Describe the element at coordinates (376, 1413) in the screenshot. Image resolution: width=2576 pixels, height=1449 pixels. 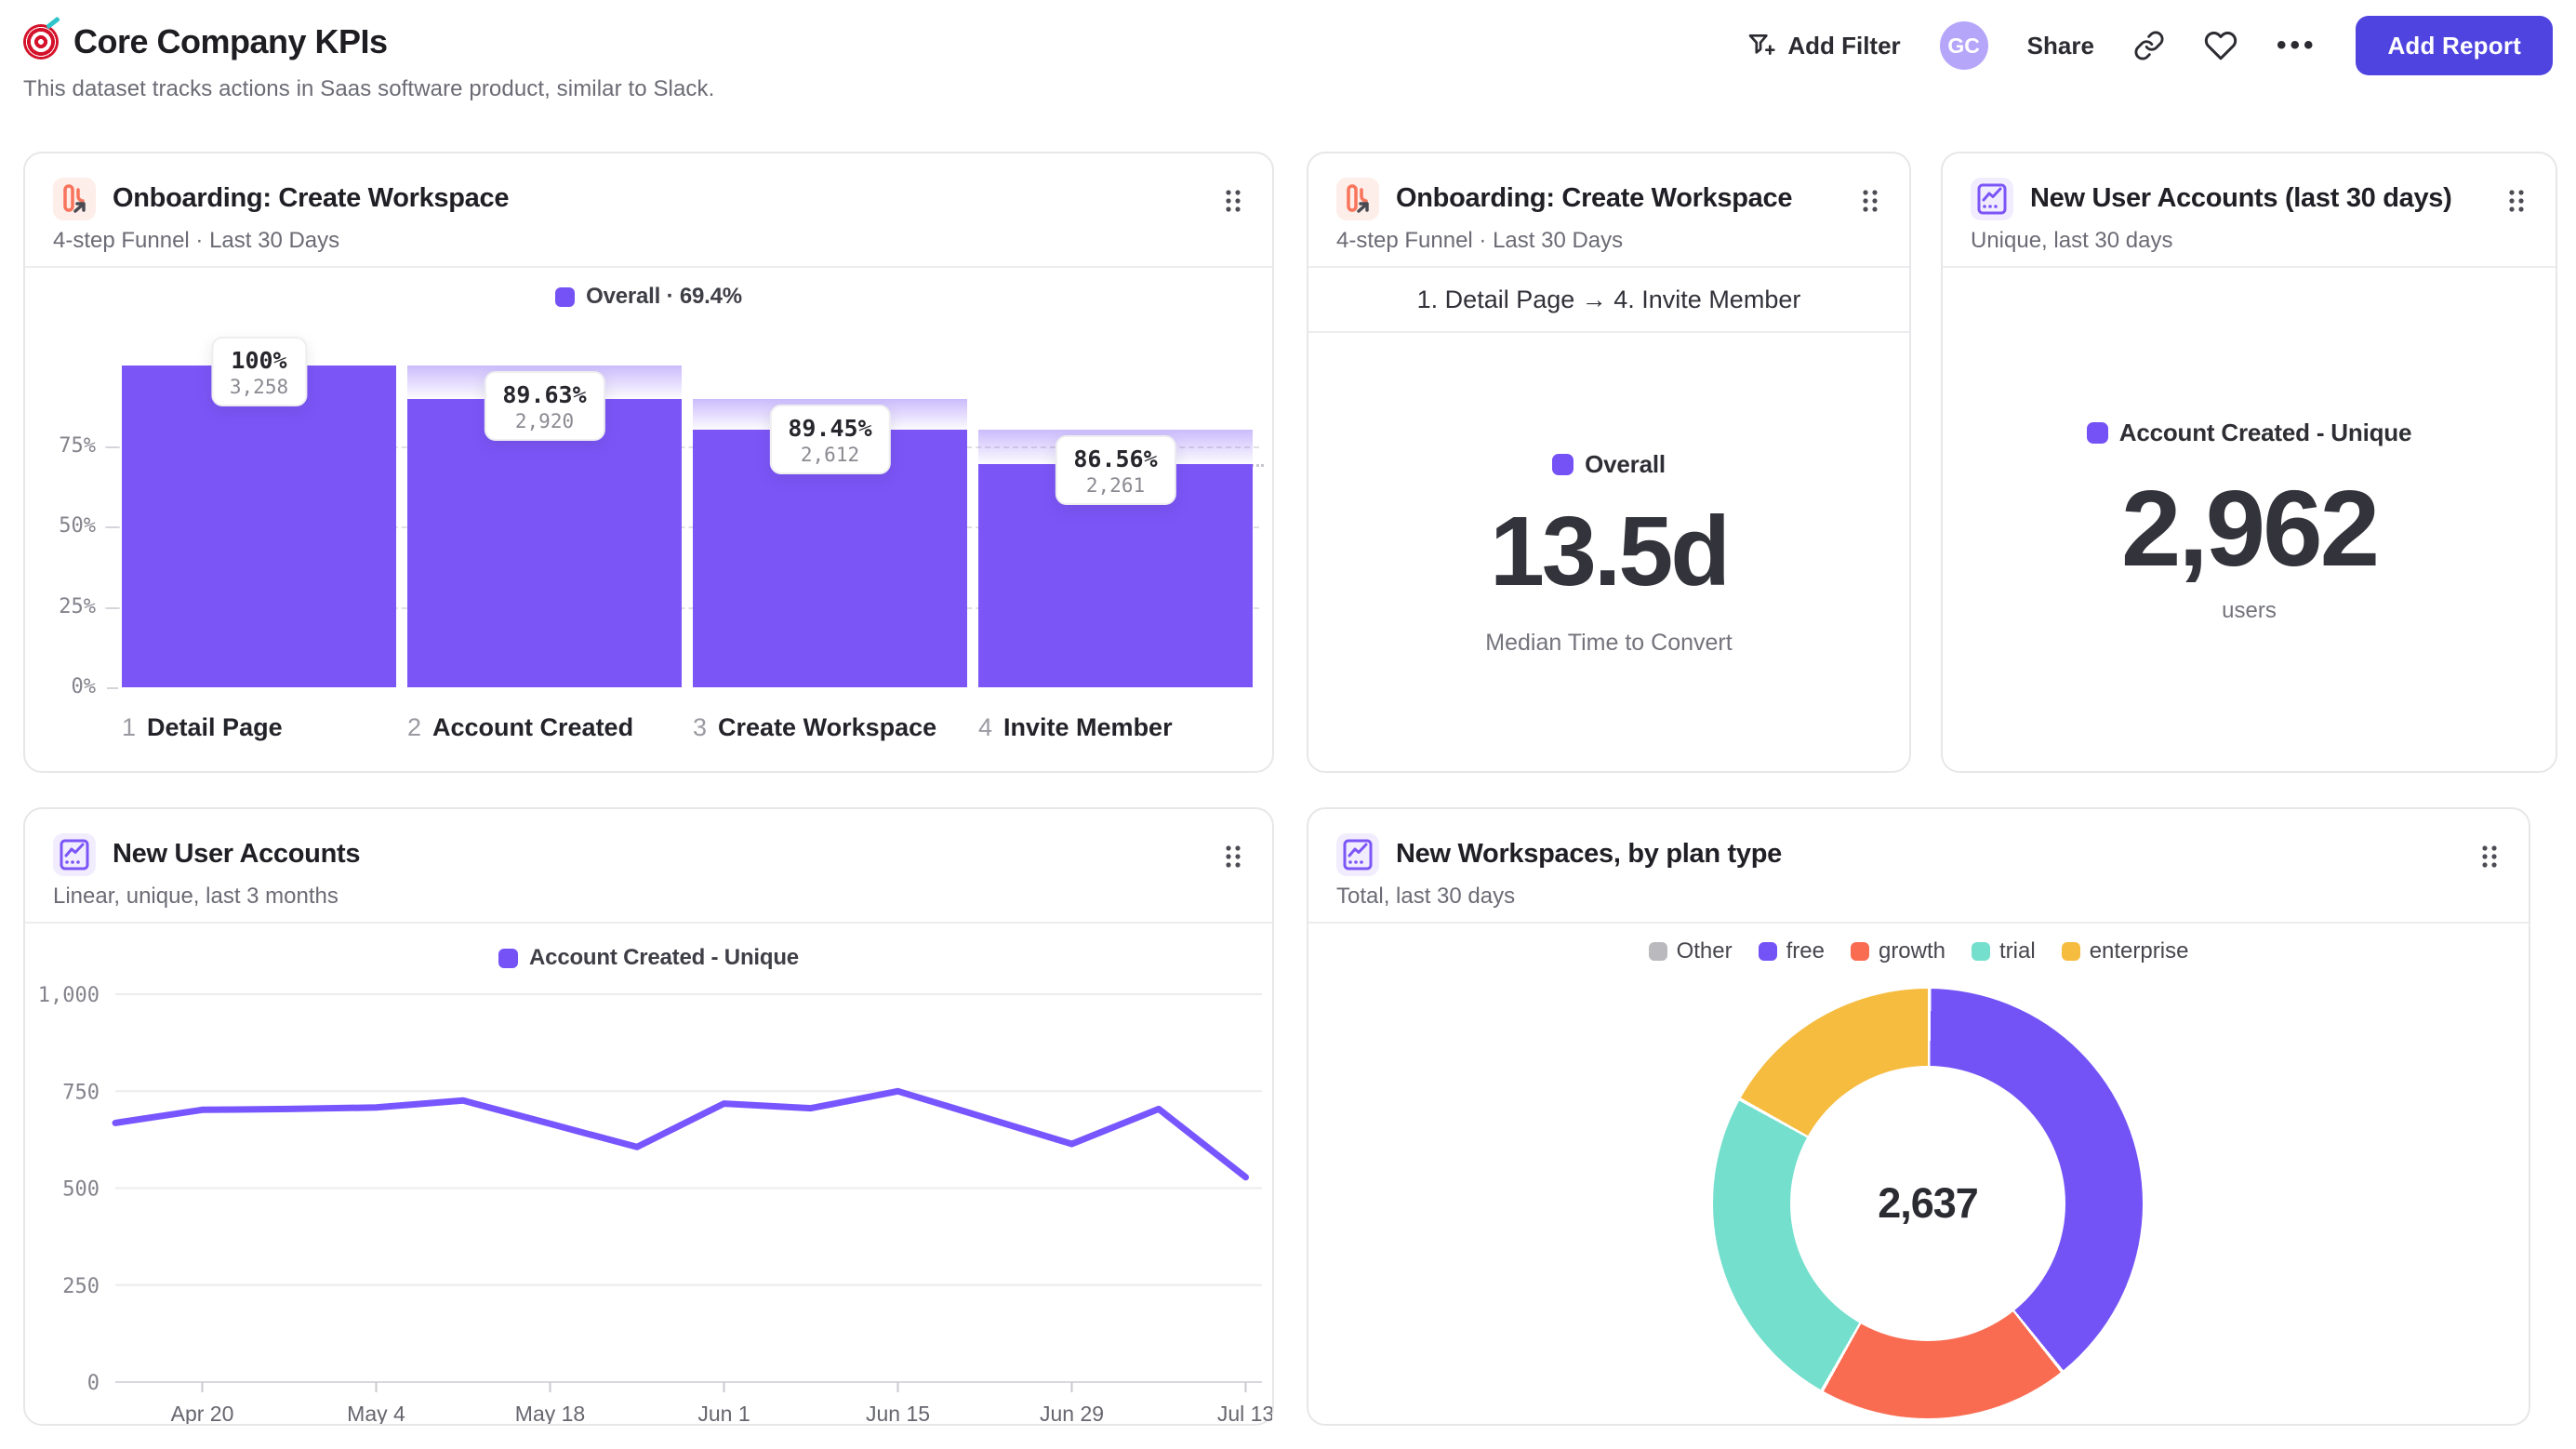
I see `x-axis-label: May 4` at that location.